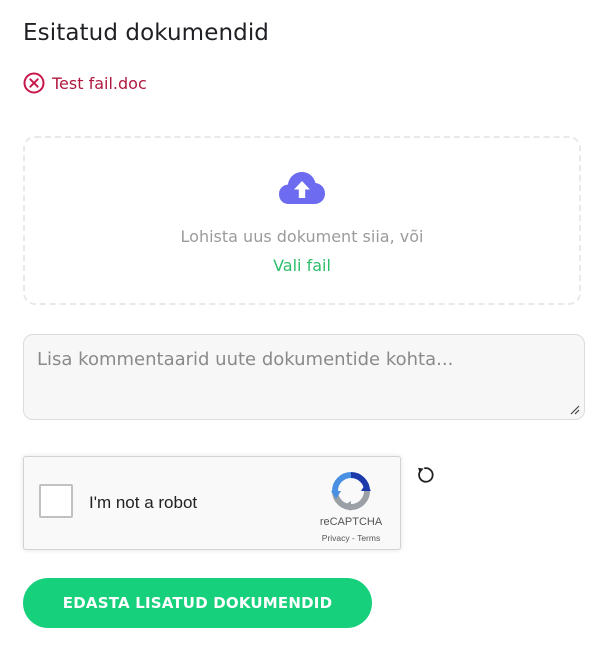 The width and height of the screenshot is (615, 650). Describe the element at coordinates (425, 475) in the screenshot. I see `refresh-icon` at that location.